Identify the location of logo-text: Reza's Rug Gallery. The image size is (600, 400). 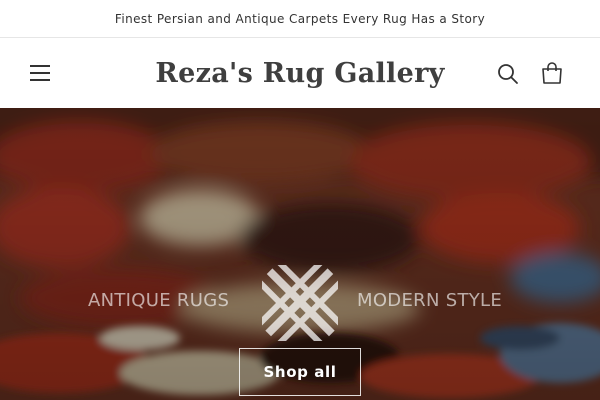
(300, 73).